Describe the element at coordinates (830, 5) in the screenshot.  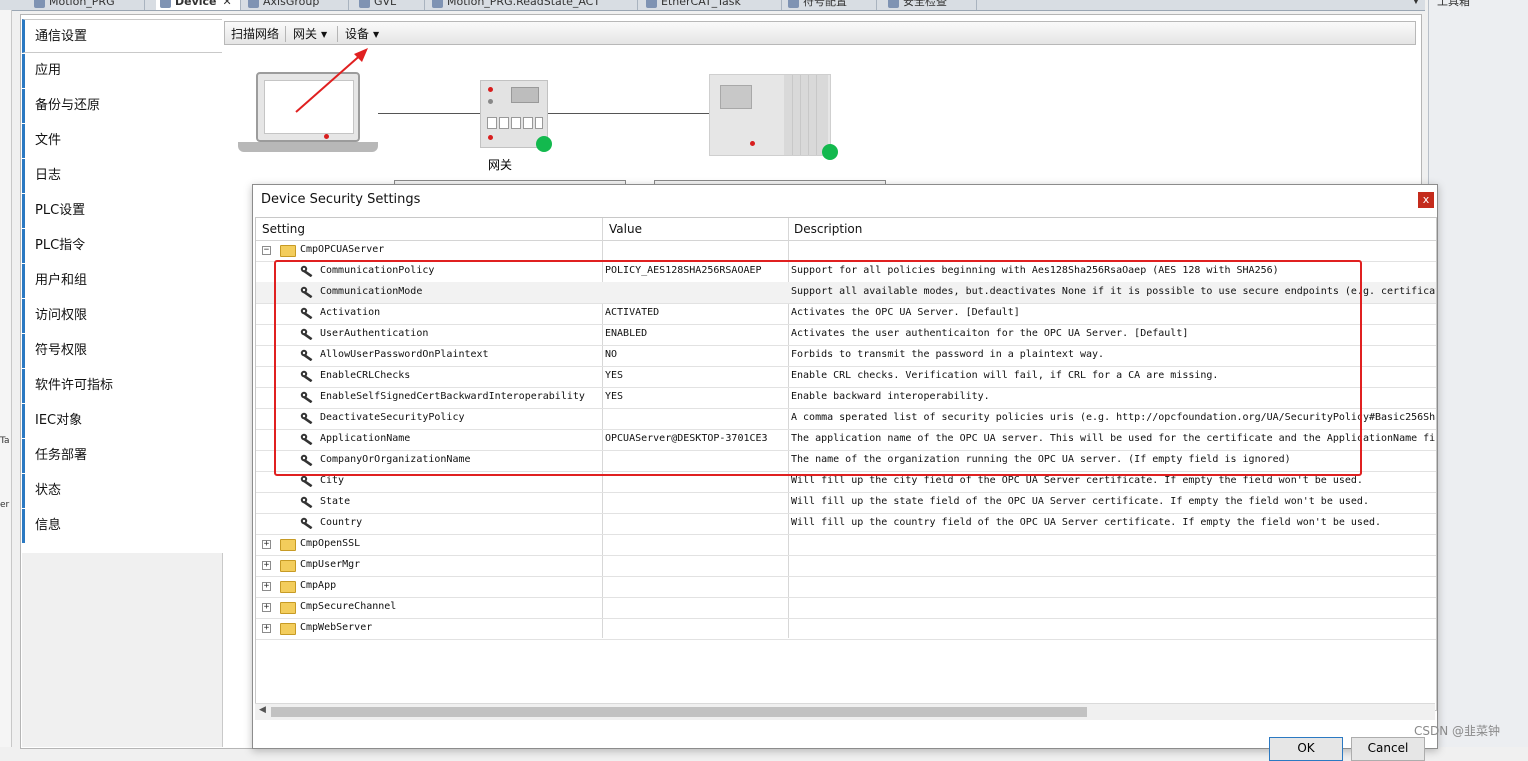
I see `tab-symbol-config: 符号配置` at that location.